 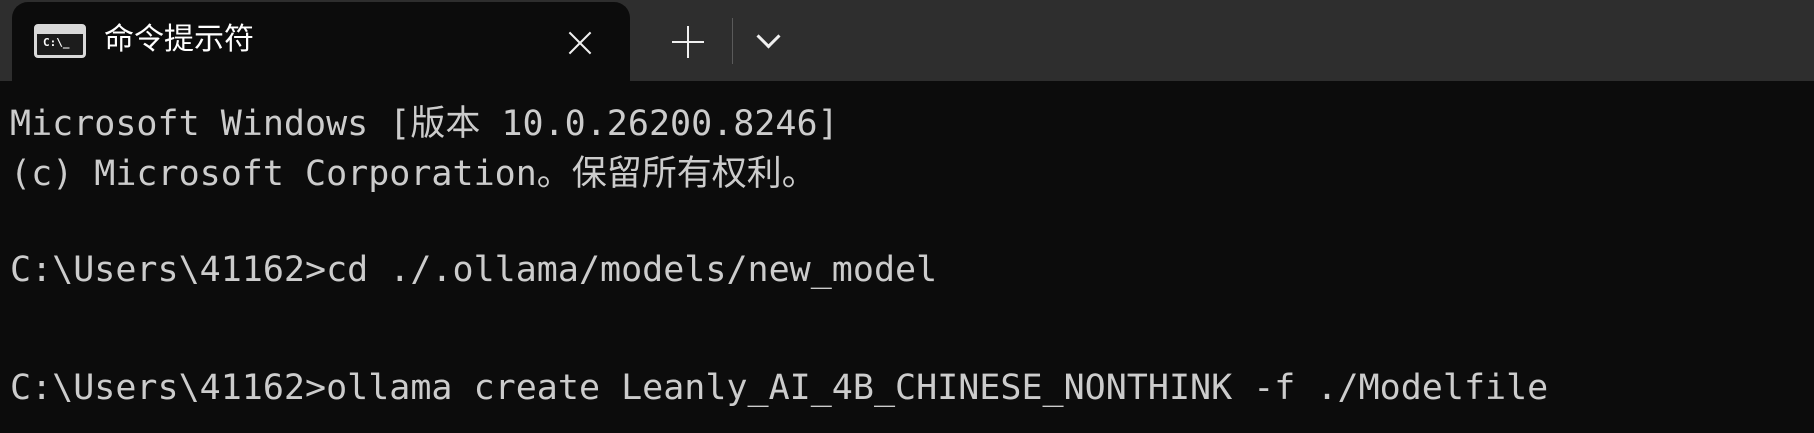 What do you see at coordinates (413, 174) in the screenshot?
I see `terminal-line: (c) Microsoft Corporation。保留所有权利。` at bounding box center [413, 174].